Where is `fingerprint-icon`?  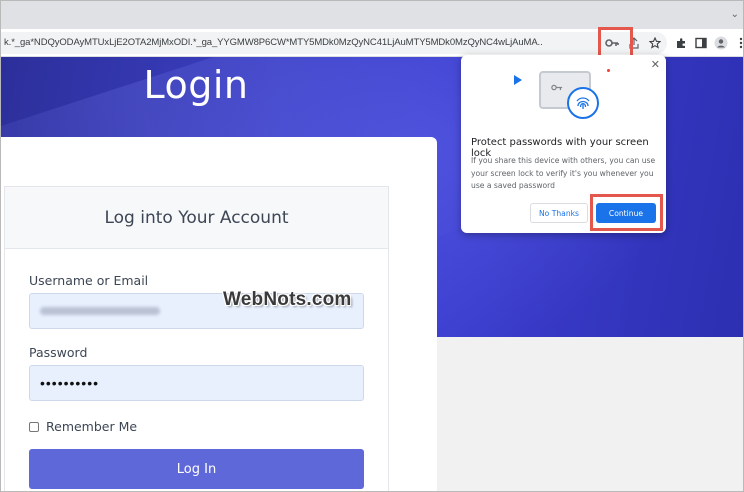 fingerprint-icon is located at coordinates (583, 103).